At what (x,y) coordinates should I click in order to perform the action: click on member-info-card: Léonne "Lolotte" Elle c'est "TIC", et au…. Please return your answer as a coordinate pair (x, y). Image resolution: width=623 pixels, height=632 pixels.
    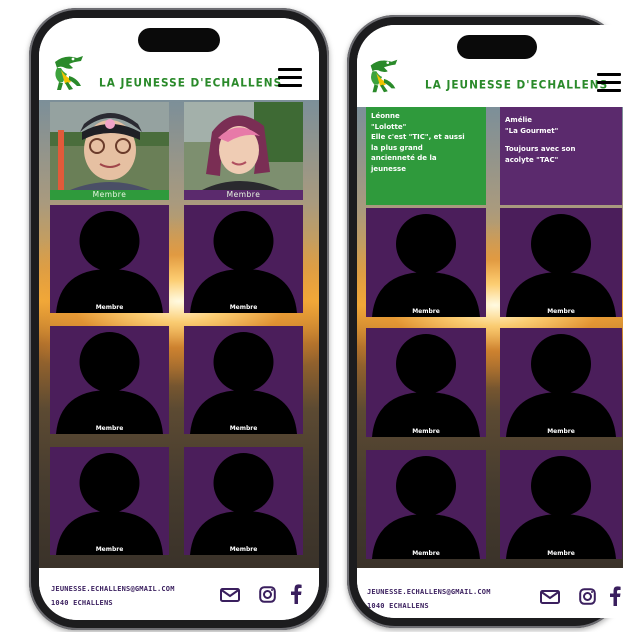
    Looking at the image, I should click on (426, 156).